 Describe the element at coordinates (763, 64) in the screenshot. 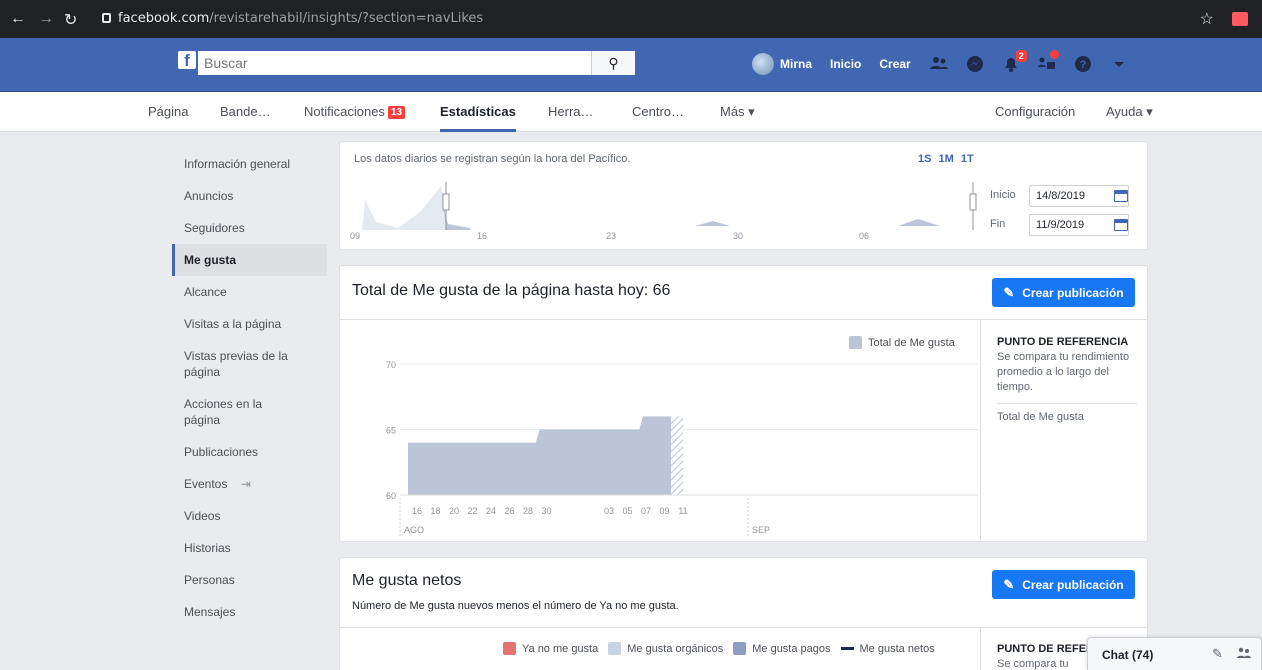

I see `avatar` at that location.